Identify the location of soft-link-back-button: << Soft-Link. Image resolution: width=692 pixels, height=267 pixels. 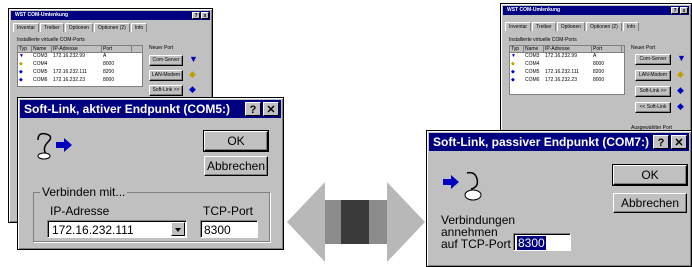
(653, 107).